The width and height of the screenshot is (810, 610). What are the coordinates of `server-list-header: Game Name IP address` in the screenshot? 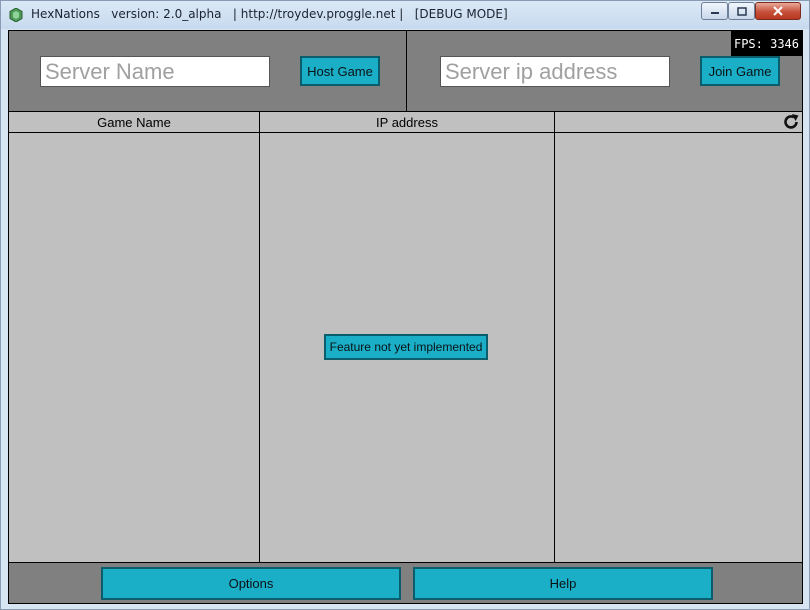 It's located at (405, 122).